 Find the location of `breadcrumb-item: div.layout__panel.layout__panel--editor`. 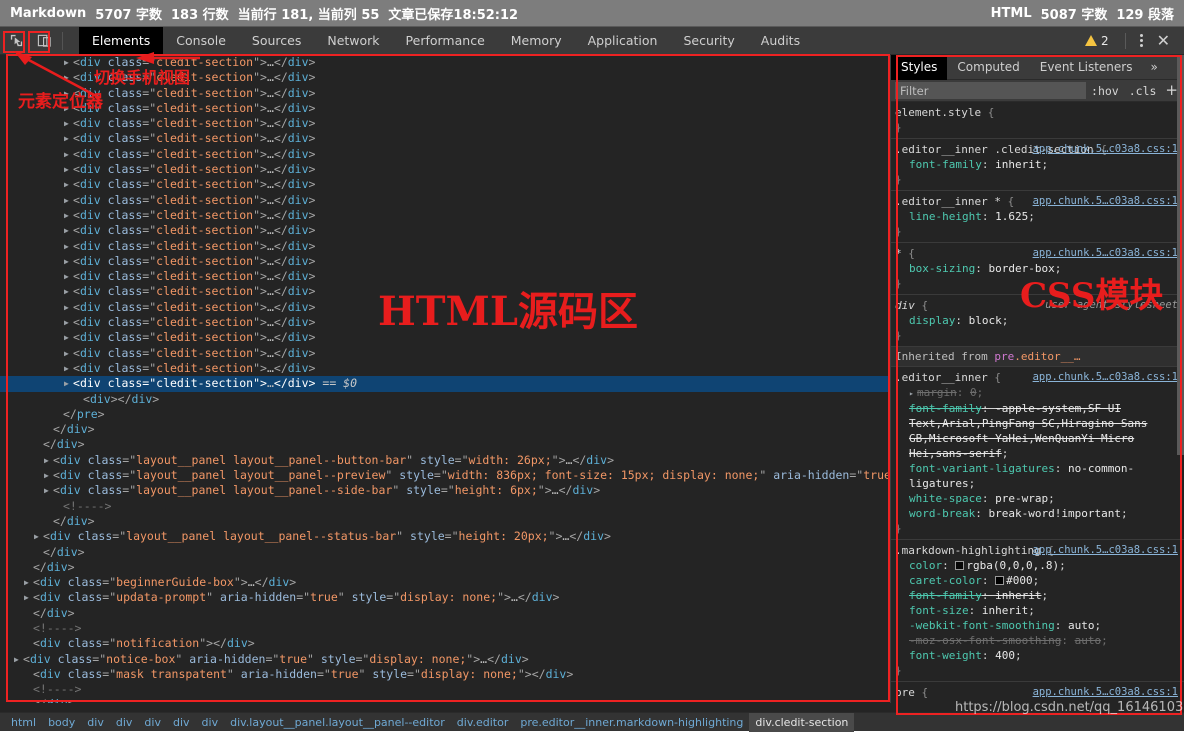

breadcrumb-item: div.layout__panel.layout__panel--editor is located at coordinates (337, 722).